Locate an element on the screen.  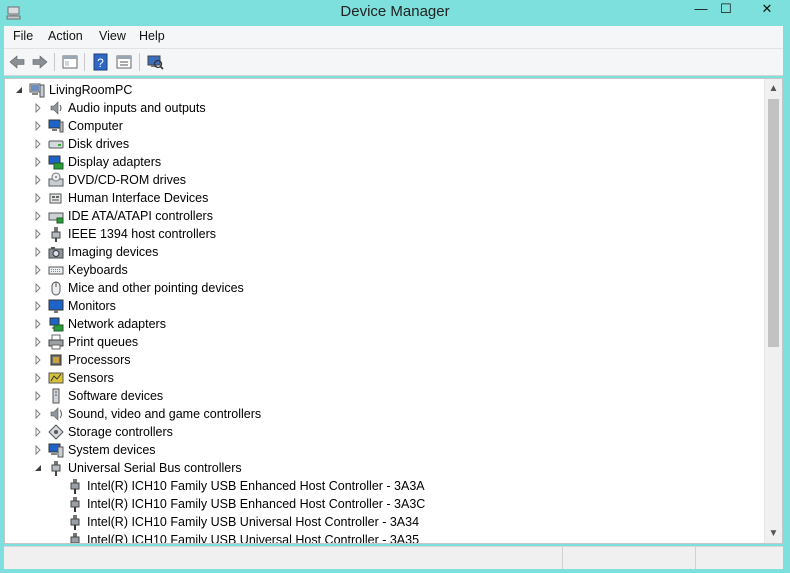
scrollbar-thumb is located at coordinates (773, 223).